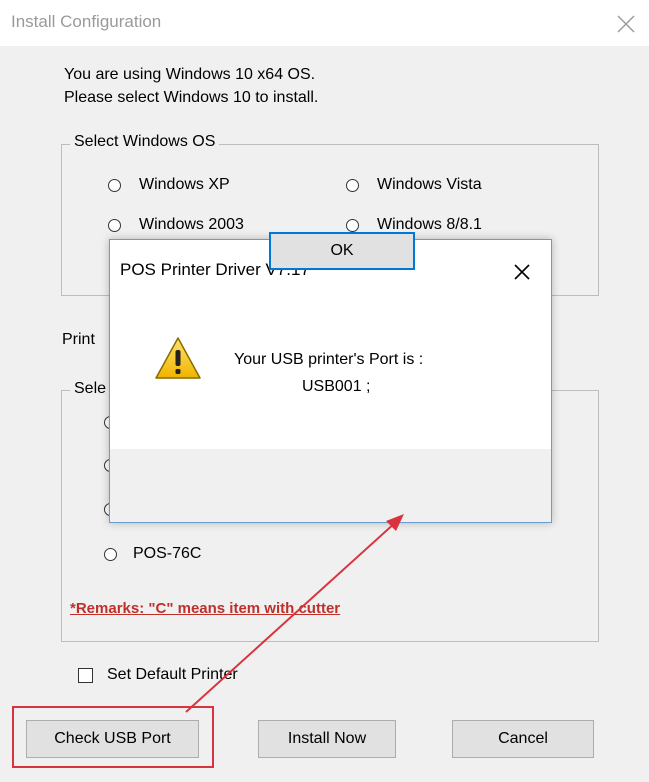 This screenshot has height=782, width=649. Describe the element at coordinates (172, 674) in the screenshot. I see `default-printer-label: Set Default Printer` at that location.